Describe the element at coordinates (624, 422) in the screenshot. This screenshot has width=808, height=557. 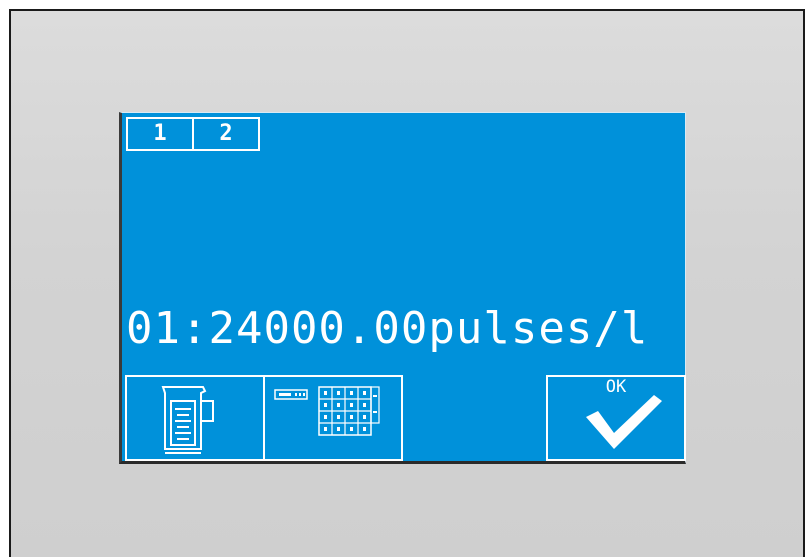
I see `checkmark-icon` at that location.